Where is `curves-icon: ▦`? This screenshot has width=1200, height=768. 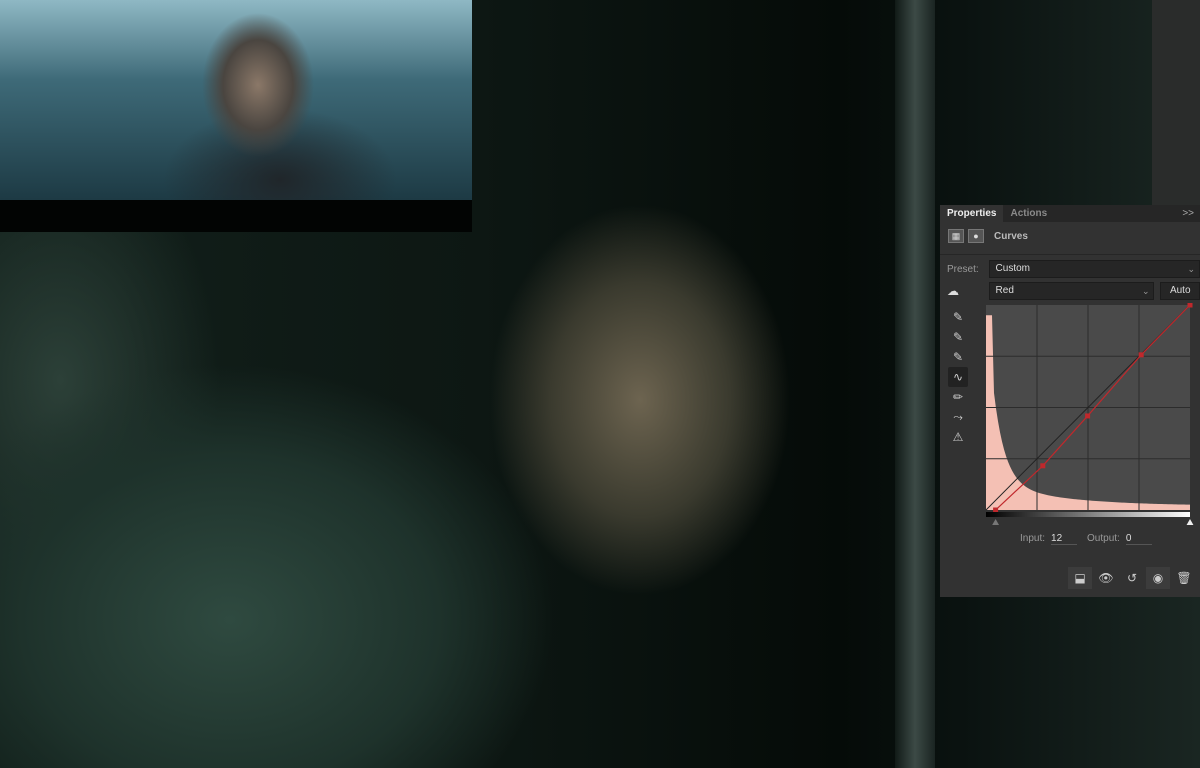
curves-icon: ▦ is located at coordinates (956, 236).